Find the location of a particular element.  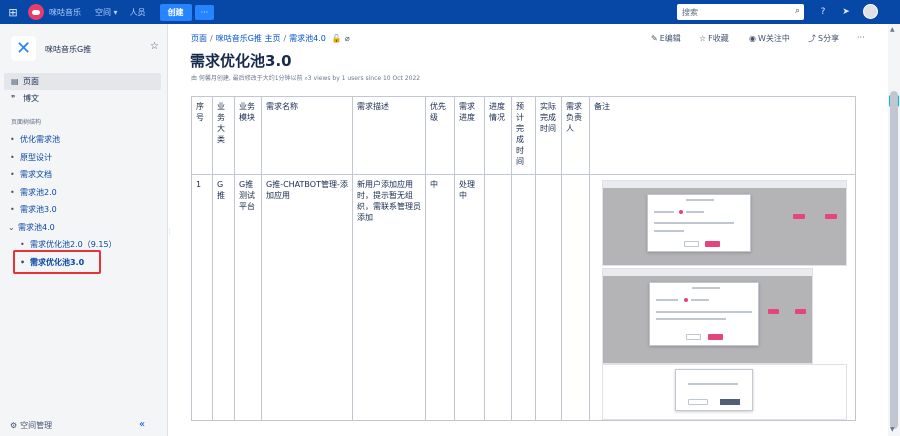

save-for-later-button: ☆ F收藏 is located at coordinates (714, 38).